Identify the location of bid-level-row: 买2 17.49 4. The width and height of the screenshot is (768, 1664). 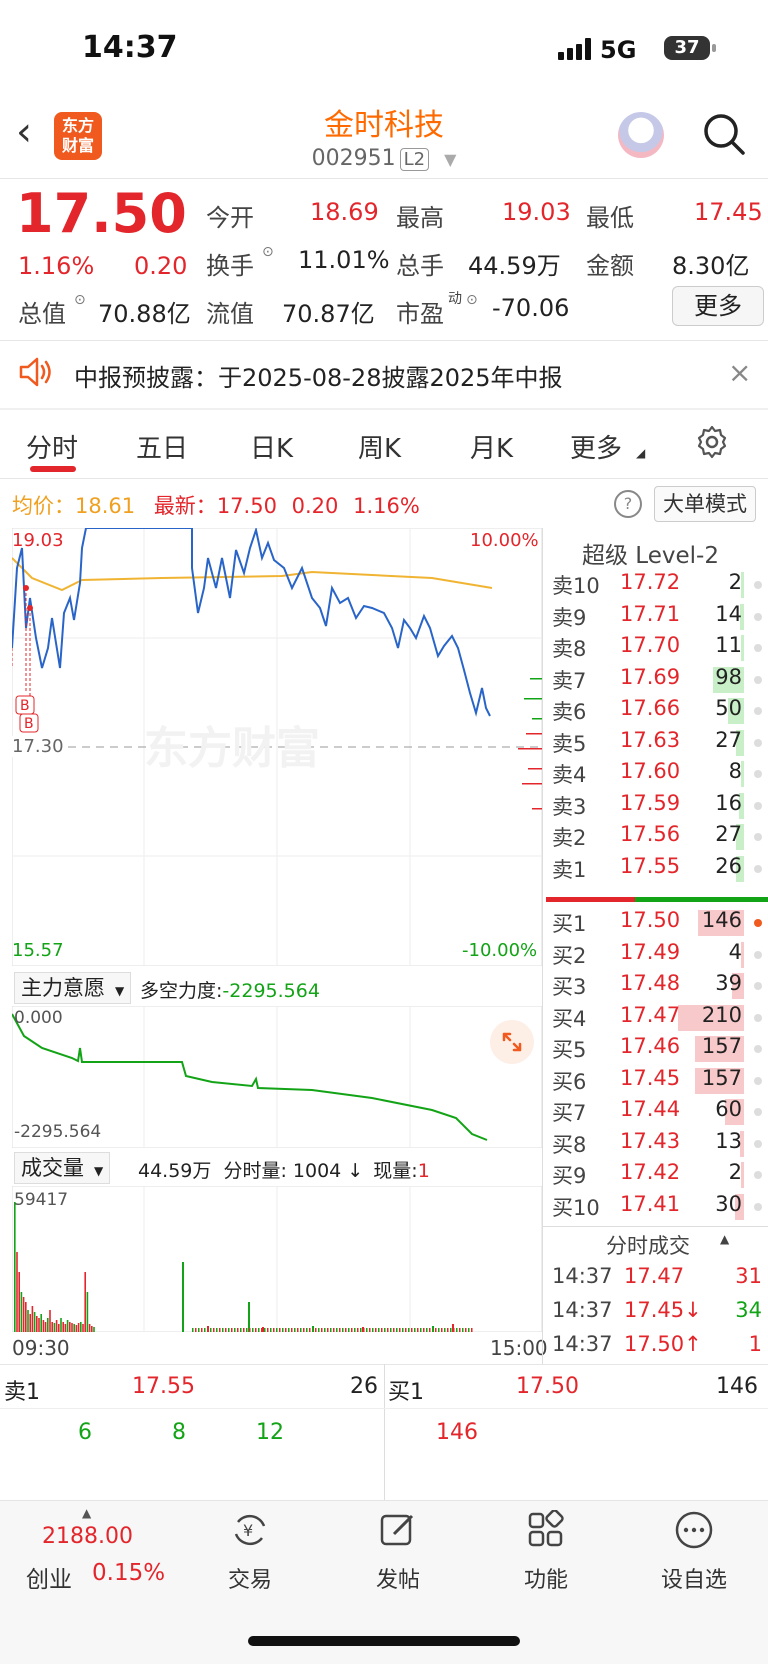
(658, 956).